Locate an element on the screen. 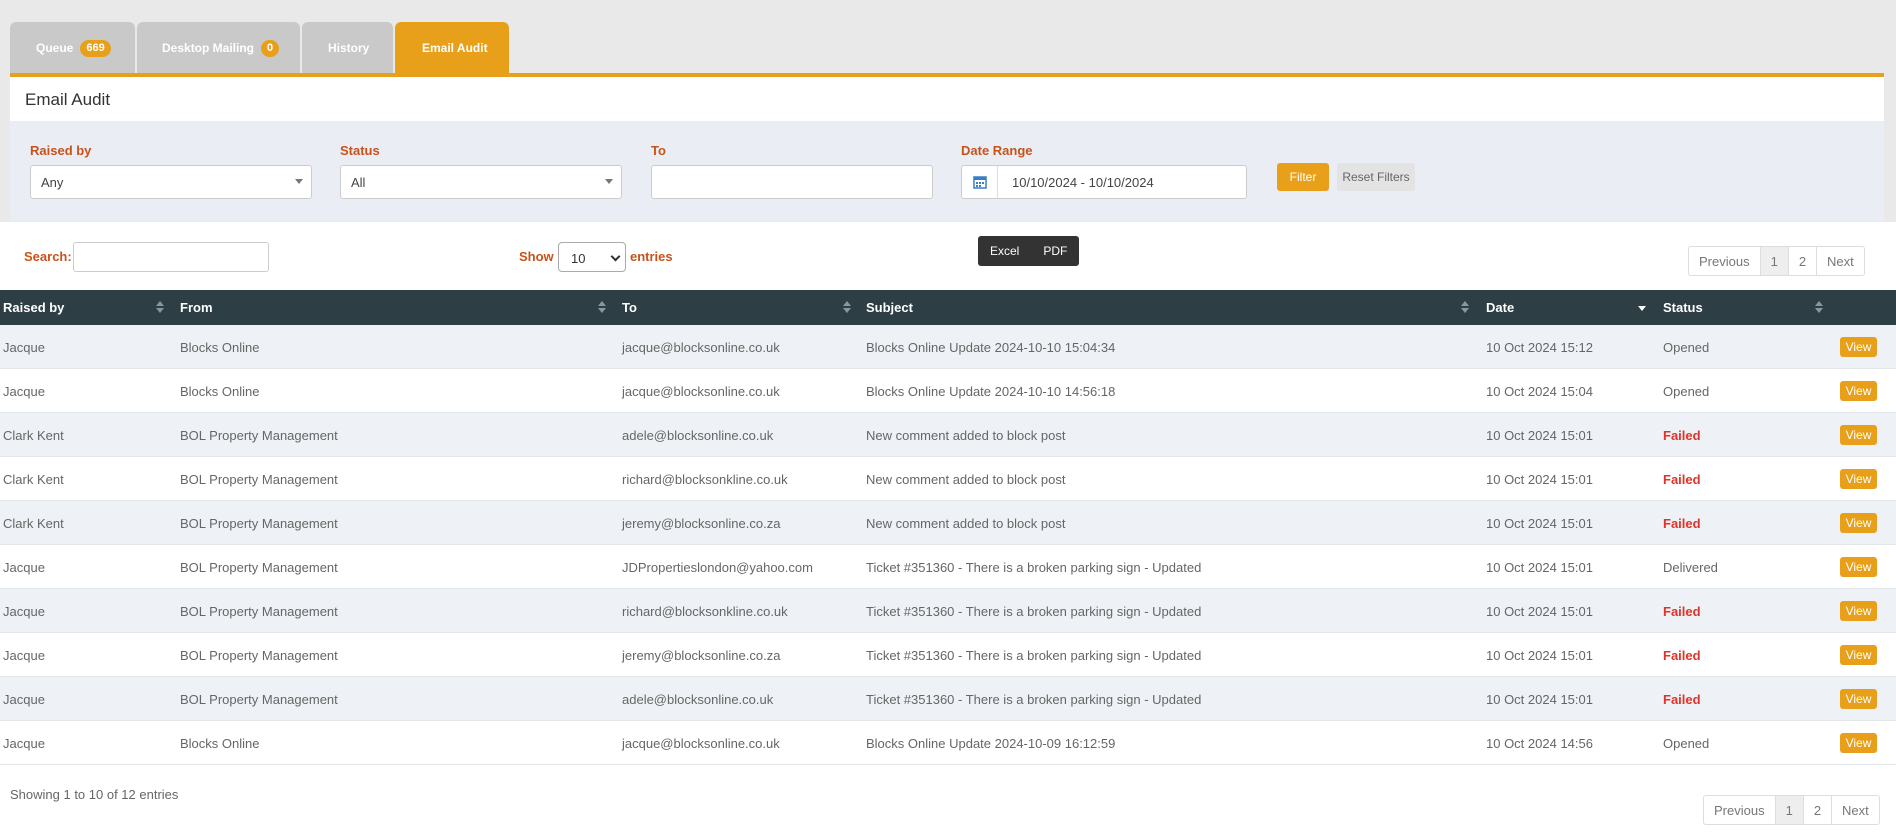 The width and height of the screenshot is (1896, 839). reset-filters-button: Reset Filters is located at coordinates (1376, 177).